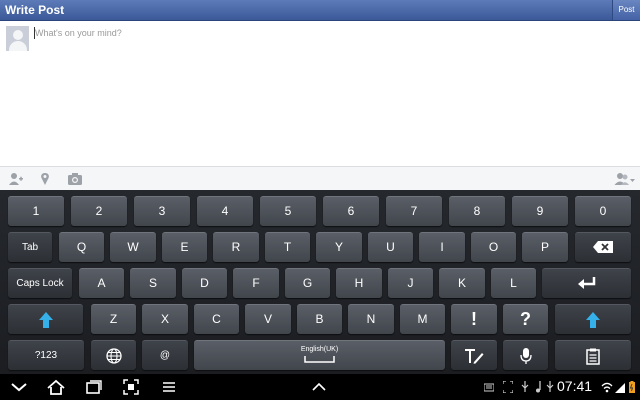  What do you see at coordinates (162, 211) in the screenshot?
I see `key-3: 3` at bounding box center [162, 211].